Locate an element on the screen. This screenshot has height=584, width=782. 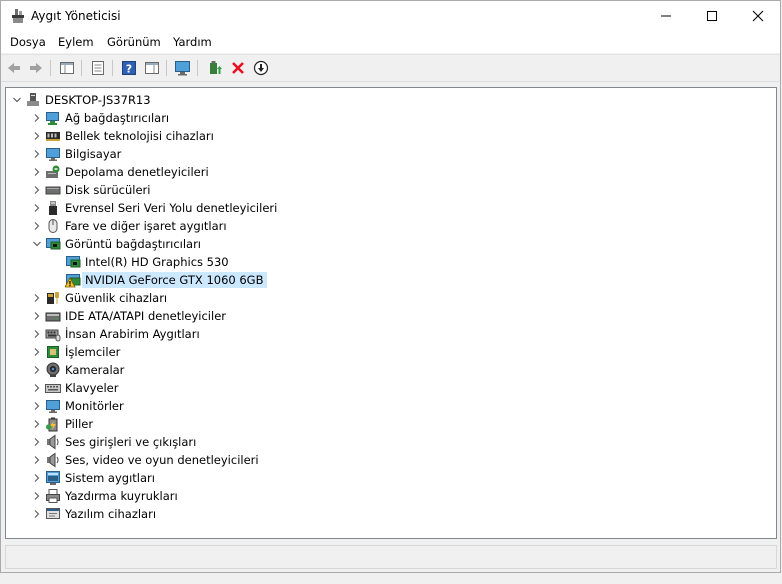
tree-category: Fare ve diğer işaret aygıtları is located at coordinates (391, 226).